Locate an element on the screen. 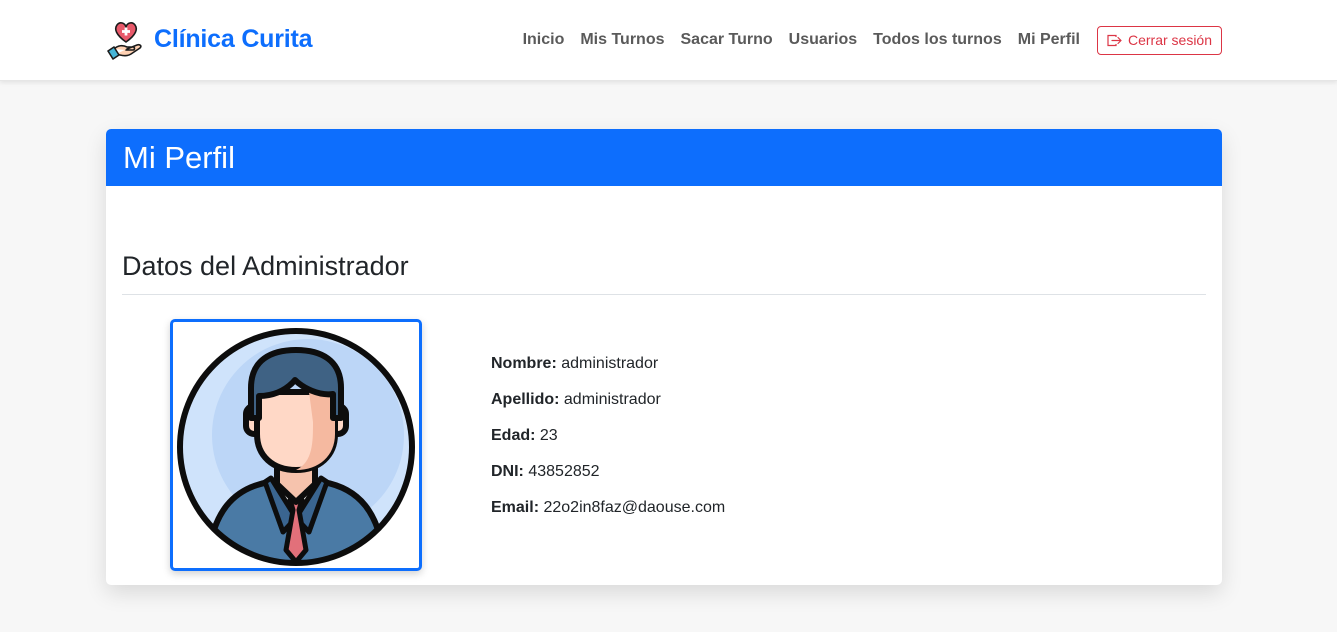  apellido-label: Apellido: is located at coordinates (525, 399).